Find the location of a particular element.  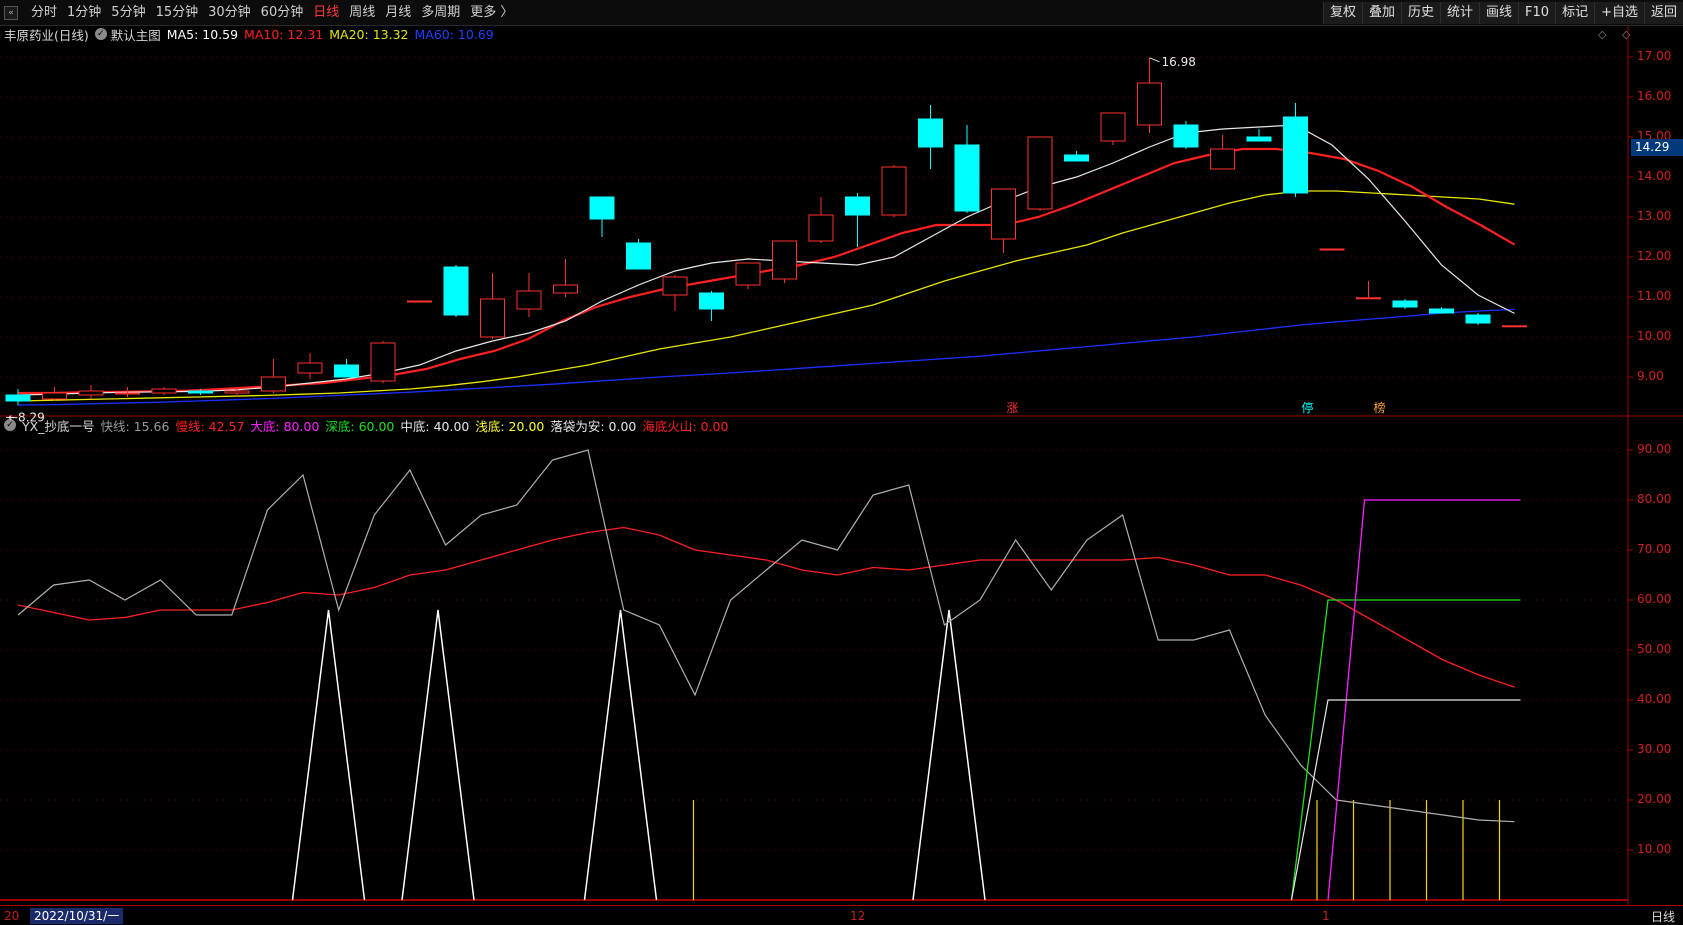

low-label: ←8.29 is located at coordinates (26, 417).